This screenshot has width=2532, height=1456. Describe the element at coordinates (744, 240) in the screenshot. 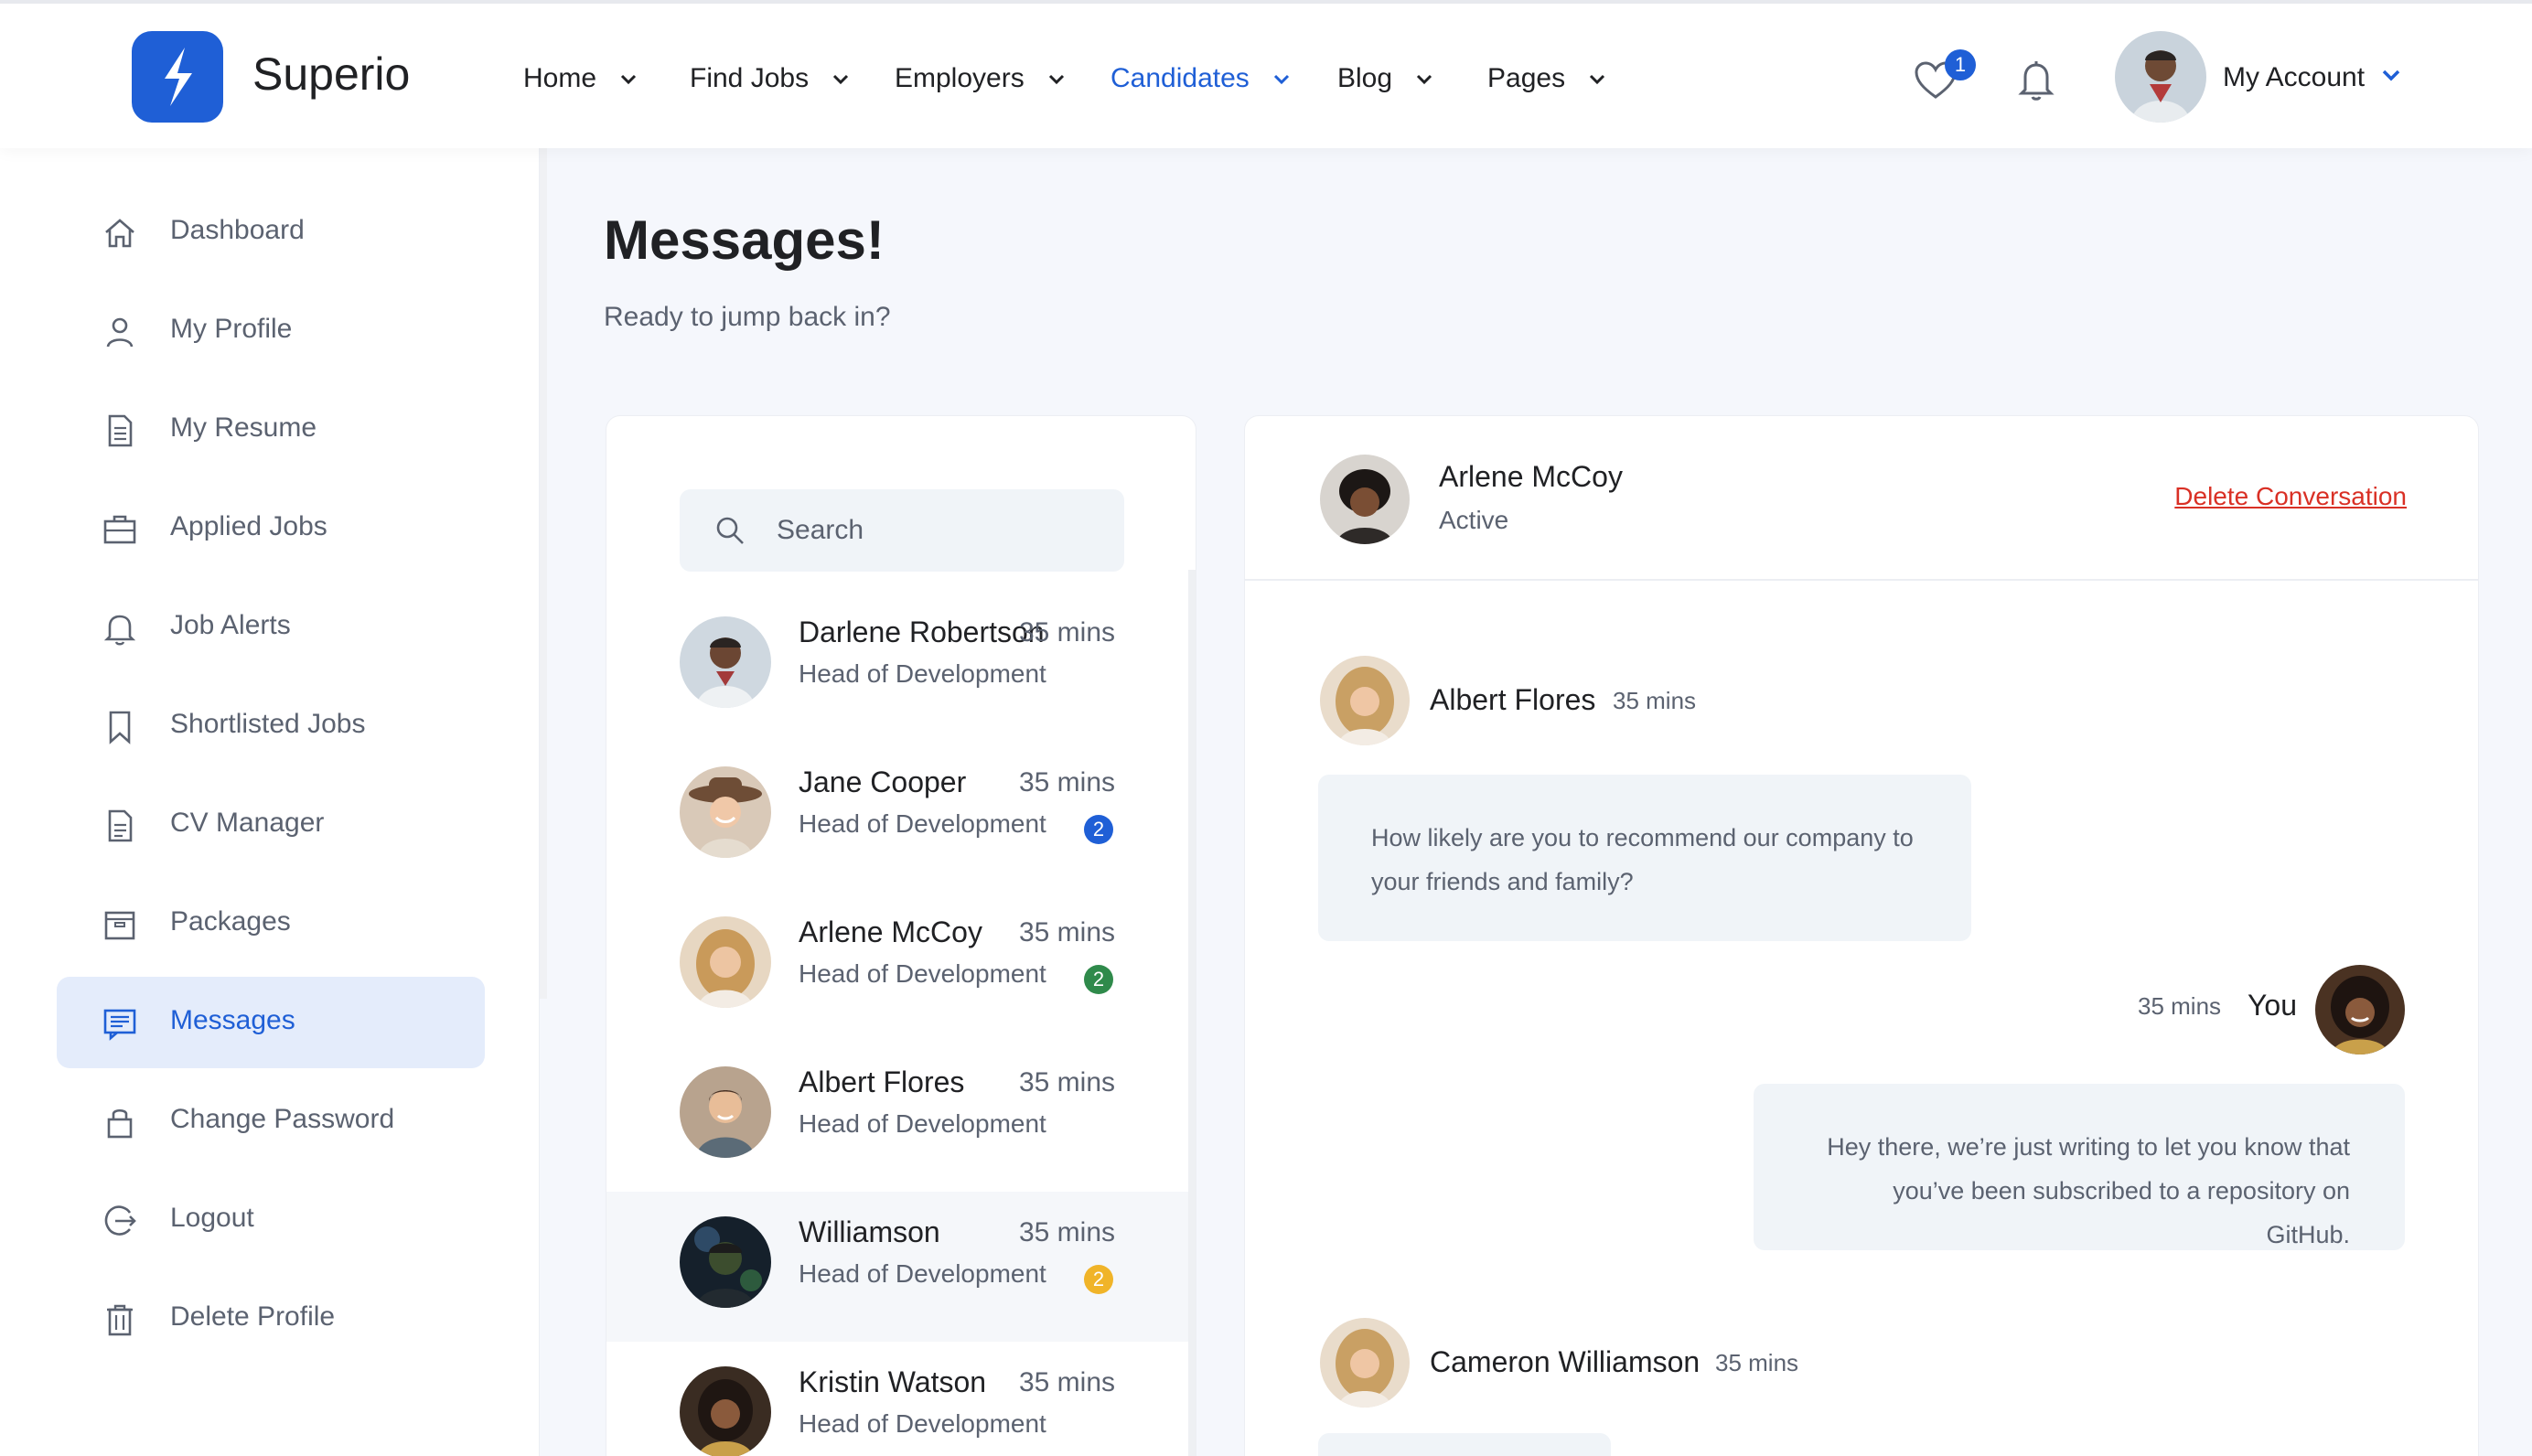

I see `page-title: Messages!` at that location.